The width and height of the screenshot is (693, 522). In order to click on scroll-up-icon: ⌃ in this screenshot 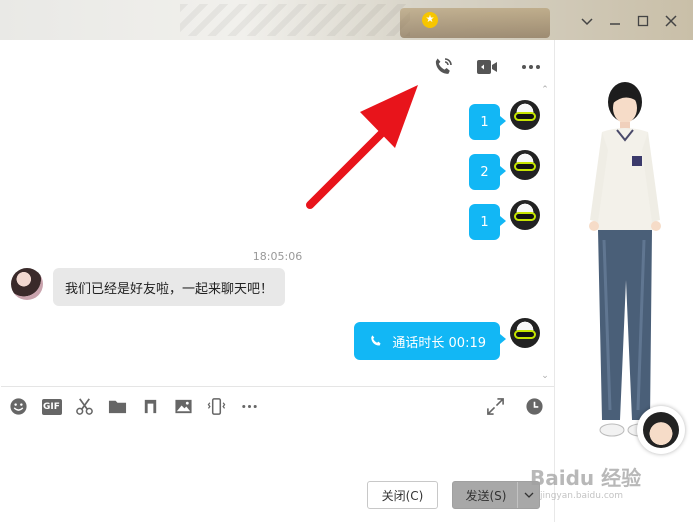, I will do `click(545, 90)`.